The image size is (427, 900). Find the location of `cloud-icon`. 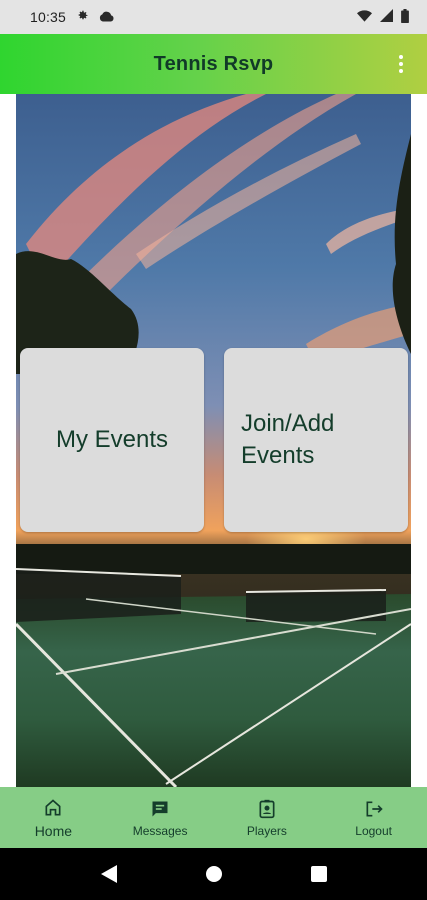

cloud-icon is located at coordinates (106, 17).